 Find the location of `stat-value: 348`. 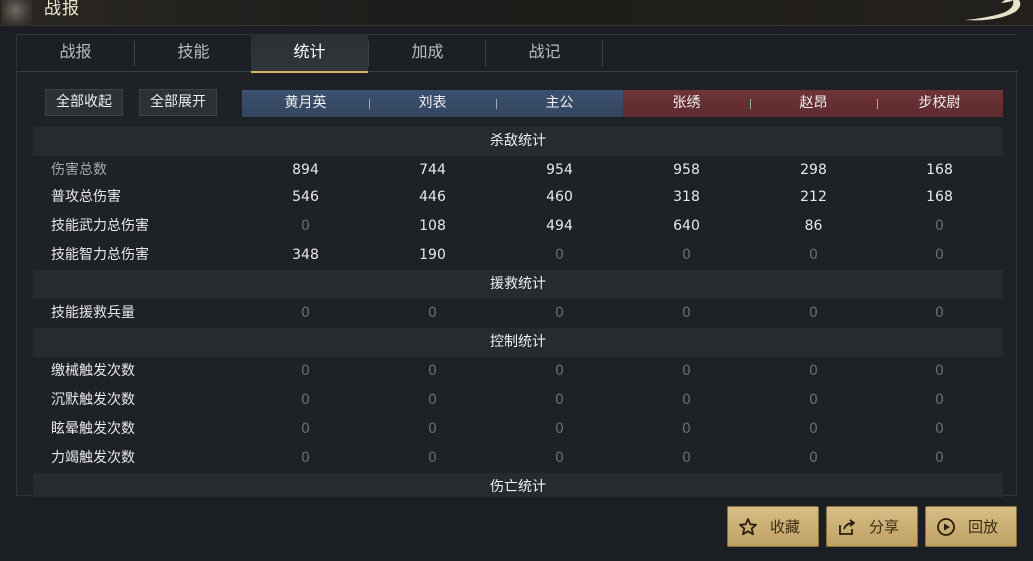

stat-value: 348 is located at coordinates (305, 255).